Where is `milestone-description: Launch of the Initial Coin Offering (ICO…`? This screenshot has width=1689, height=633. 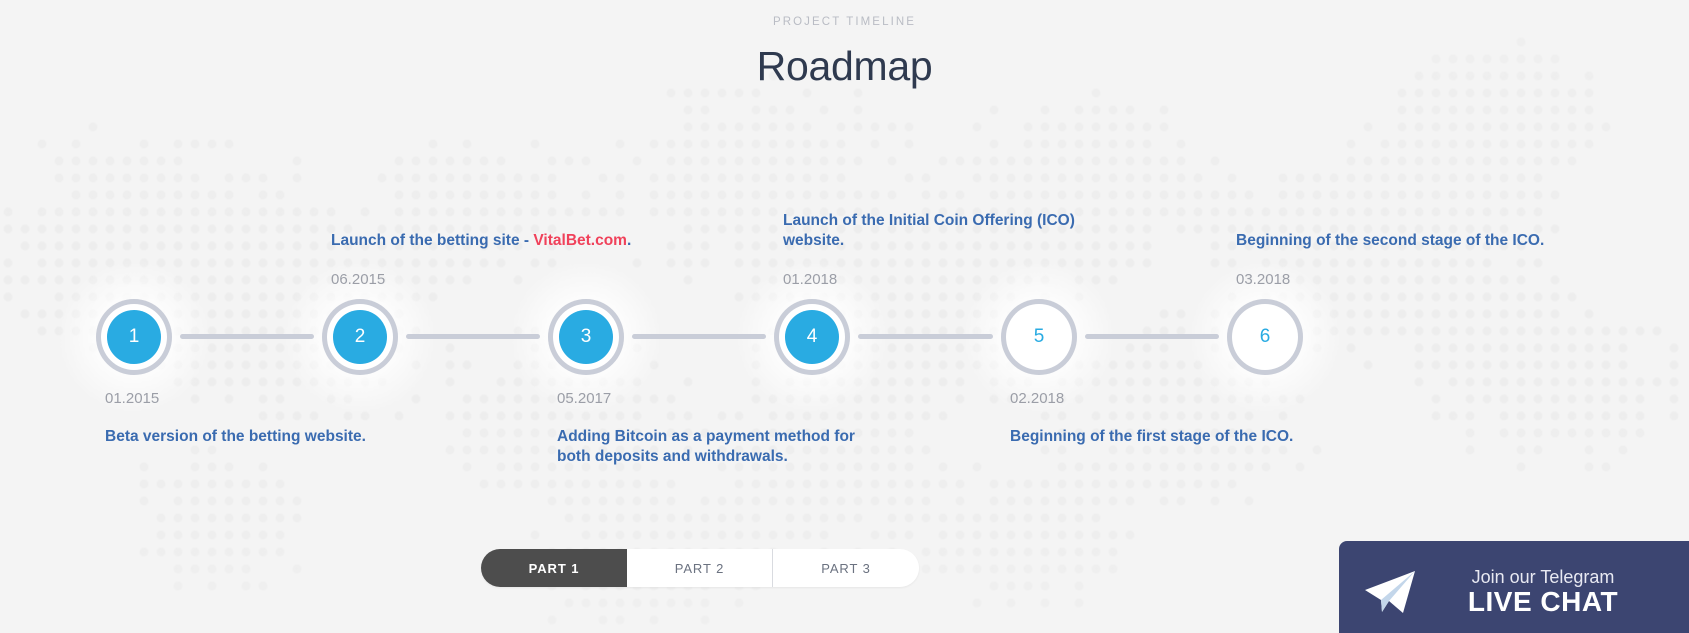
milestone-description: Launch of the Initial Coin Offering (ICO… is located at coordinates (929, 230).